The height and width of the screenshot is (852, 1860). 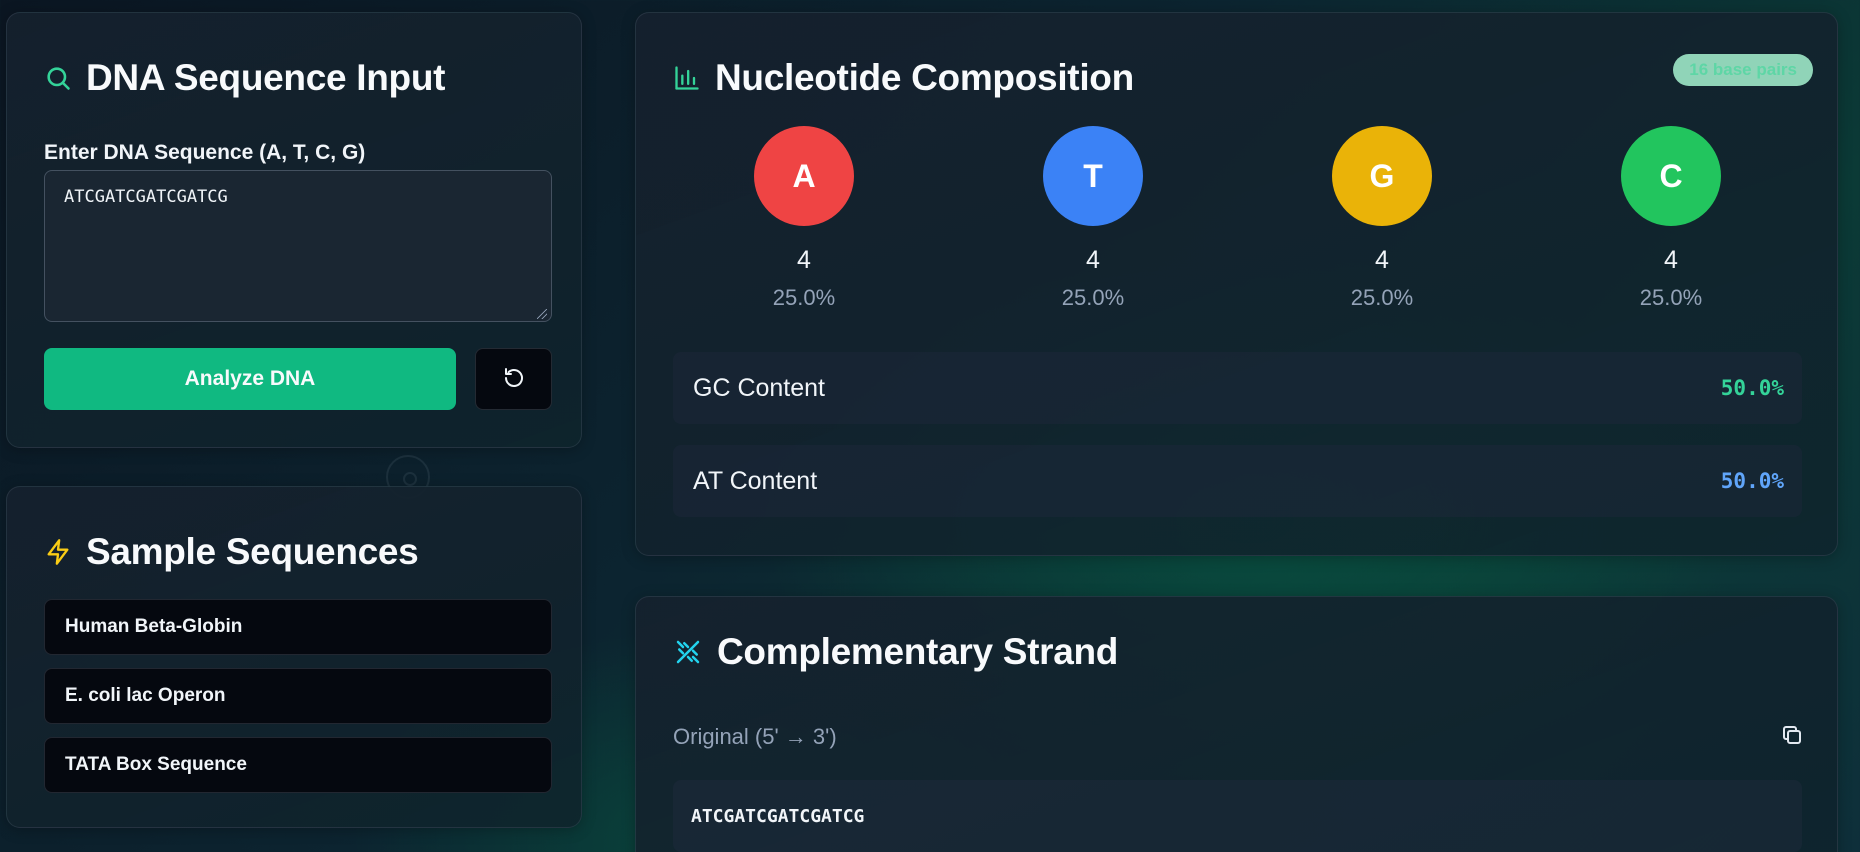 What do you see at coordinates (759, 387) in the screenshot?
I see `gc-content-label: GC Content` at bounding box center [759, 387].